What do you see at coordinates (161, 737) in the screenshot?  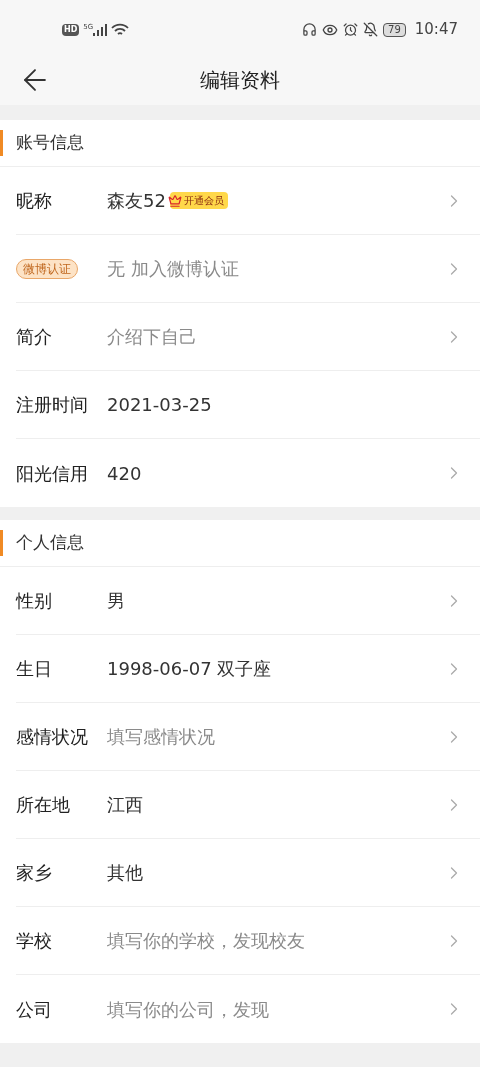 I see `field-value: 填写感情状况` at bounding box center [161, 737].